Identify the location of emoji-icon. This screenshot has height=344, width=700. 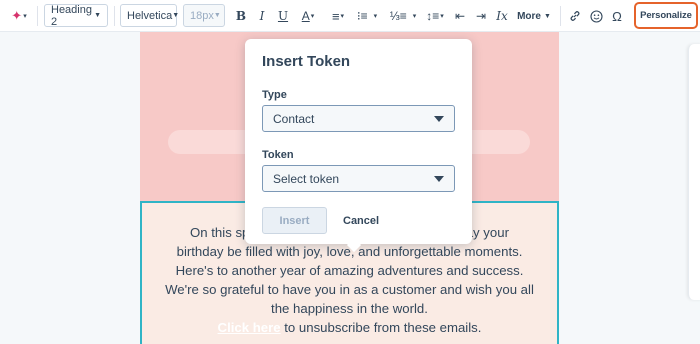
(596, 16).